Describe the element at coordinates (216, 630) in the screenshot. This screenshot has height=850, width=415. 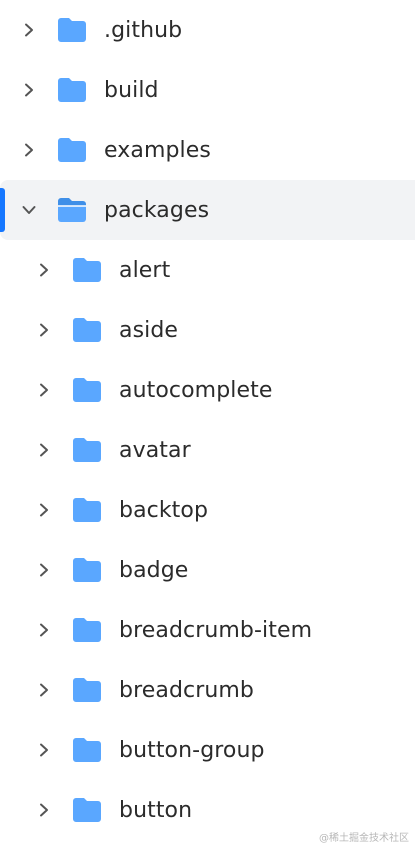
I see `tree-item-label: breadcrumb-item` at that location.